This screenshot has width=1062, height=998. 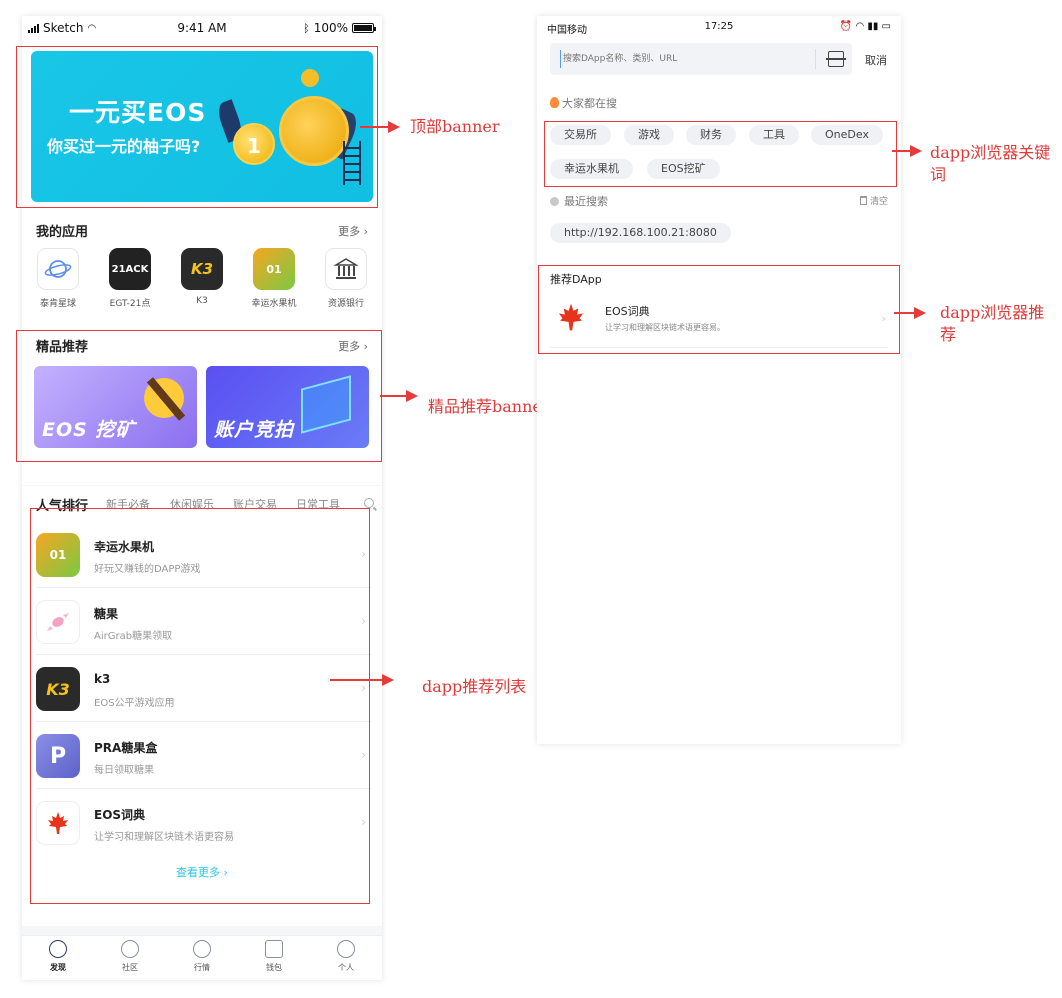 What do you see at coordinates (640, 233) in the screenshot?
I see `recent-search-chip: http://192.168.100.21:8080` at bounding box center [640, 233].